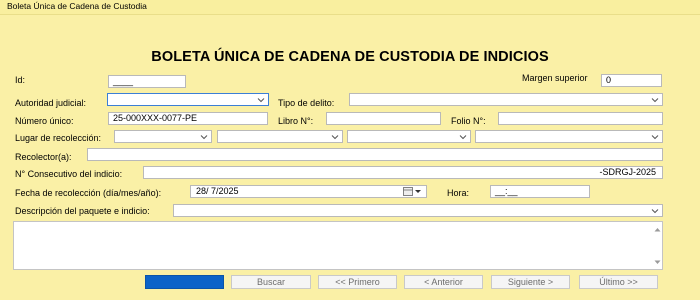  I want to click on lugar-provincia-select, so click(163, 136).